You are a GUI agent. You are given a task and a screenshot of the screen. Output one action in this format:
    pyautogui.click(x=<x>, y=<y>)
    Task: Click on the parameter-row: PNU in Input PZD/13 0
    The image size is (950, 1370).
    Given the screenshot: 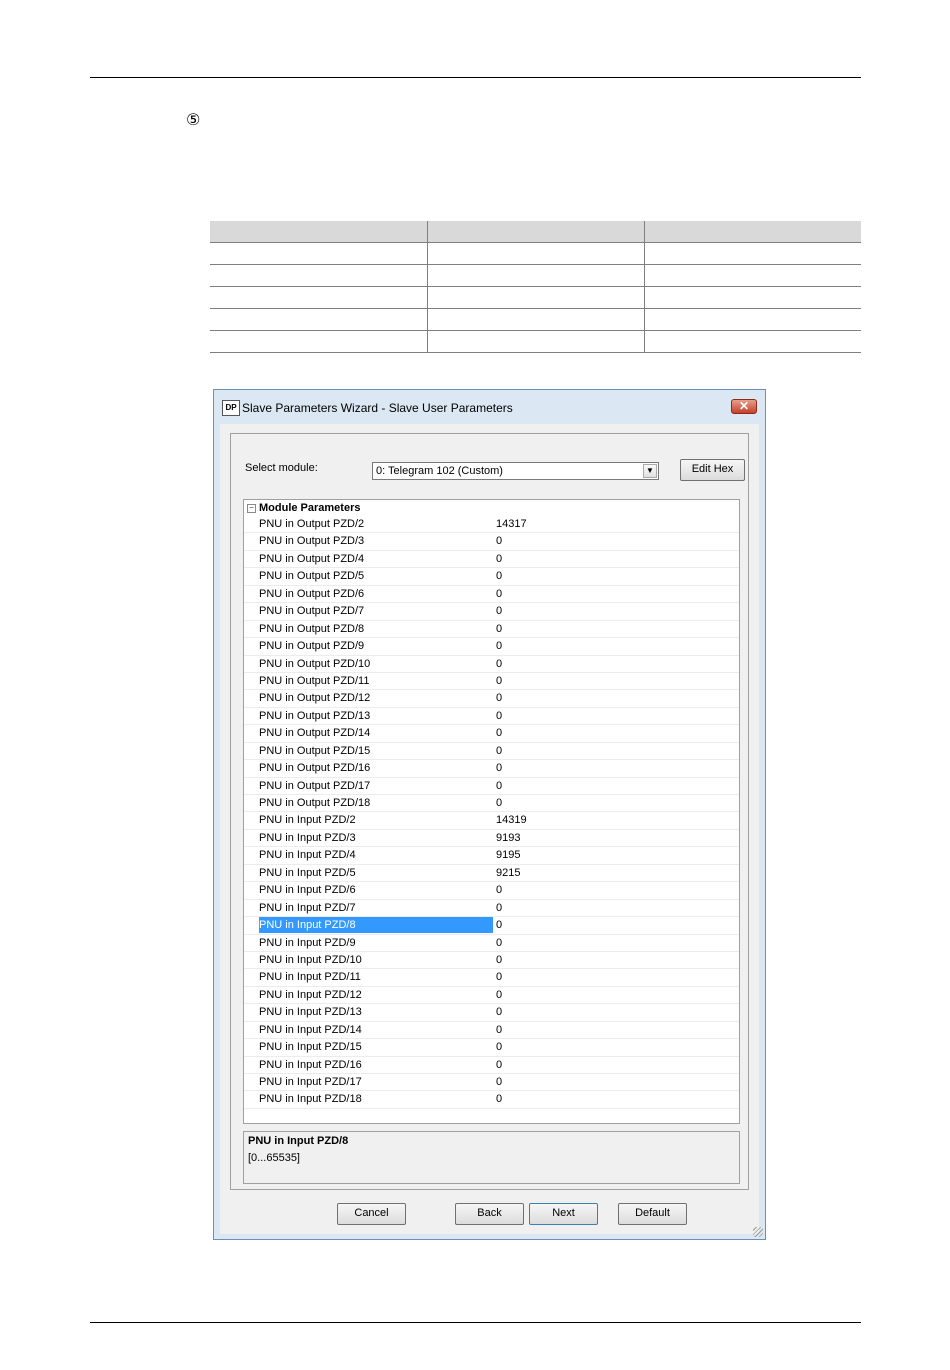 What is the action you would take?
    pyautogui.click(x=491, y=1013)
    